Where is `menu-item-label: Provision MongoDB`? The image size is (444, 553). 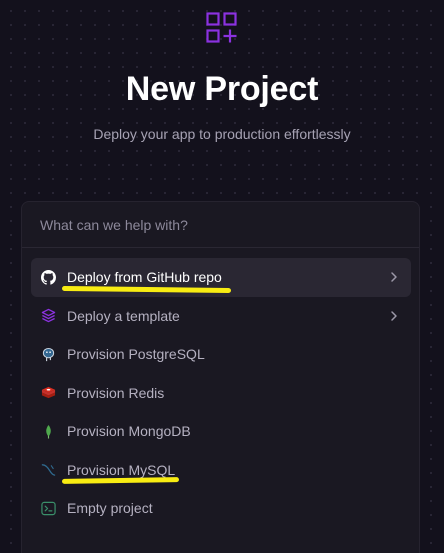 menu-item-label: Provision MongoDB is located at coordinates (129, 431).